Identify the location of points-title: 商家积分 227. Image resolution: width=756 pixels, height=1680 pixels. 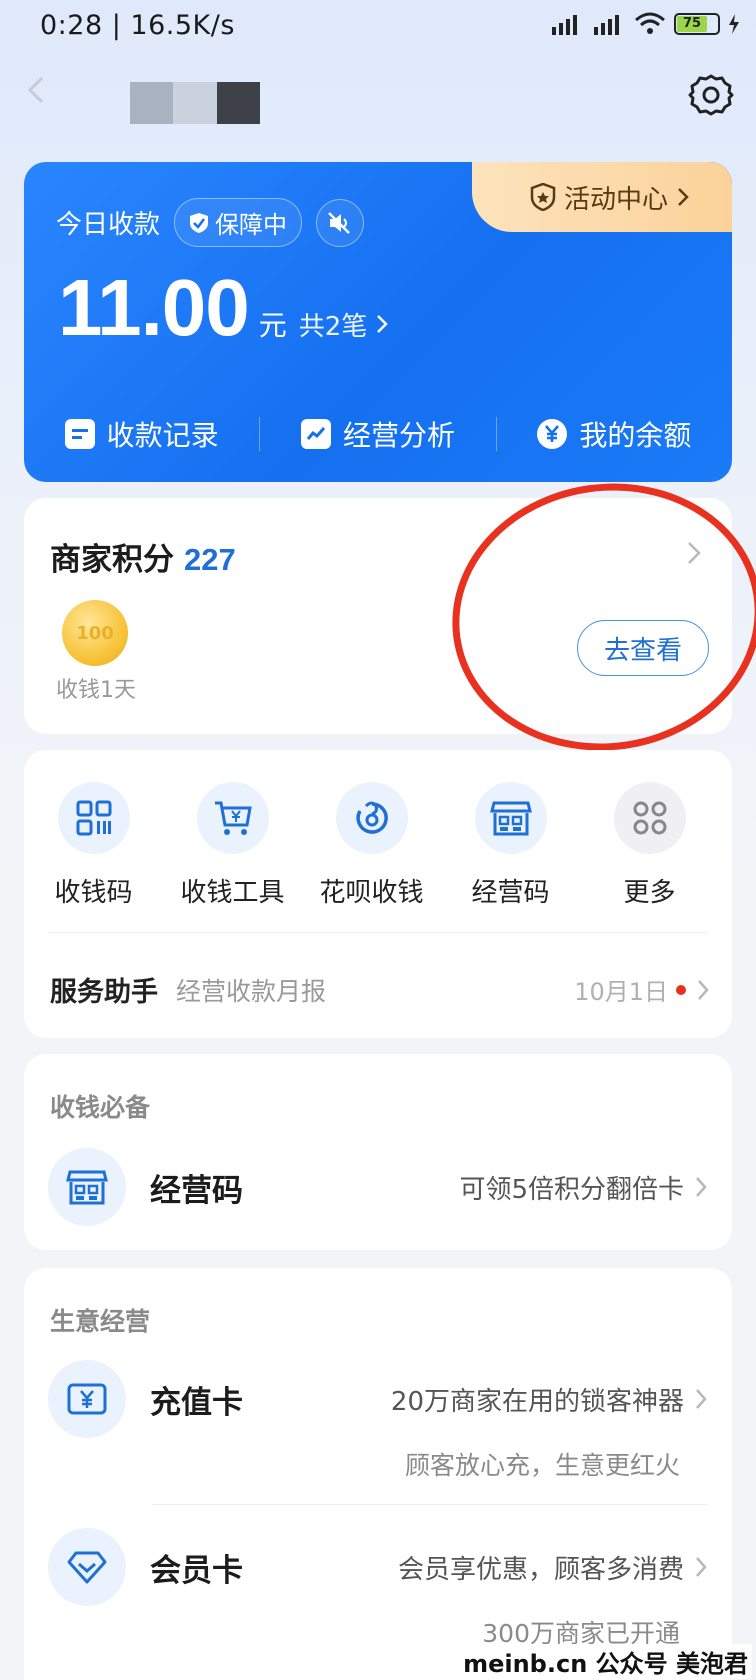
(143, 556).